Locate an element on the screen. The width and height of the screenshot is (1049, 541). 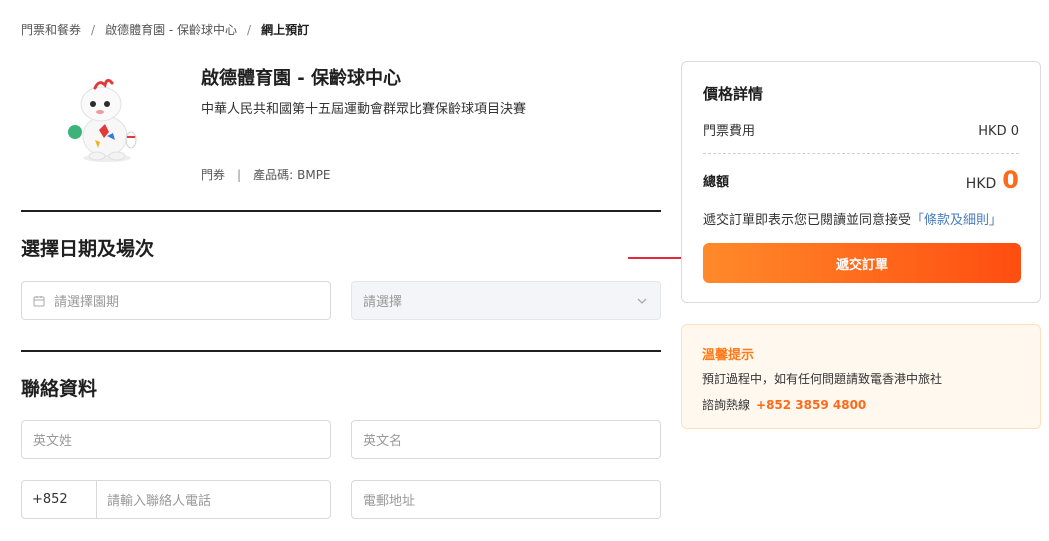
email-placeholder: 電郵地址 is located at coordinates (389, 501).